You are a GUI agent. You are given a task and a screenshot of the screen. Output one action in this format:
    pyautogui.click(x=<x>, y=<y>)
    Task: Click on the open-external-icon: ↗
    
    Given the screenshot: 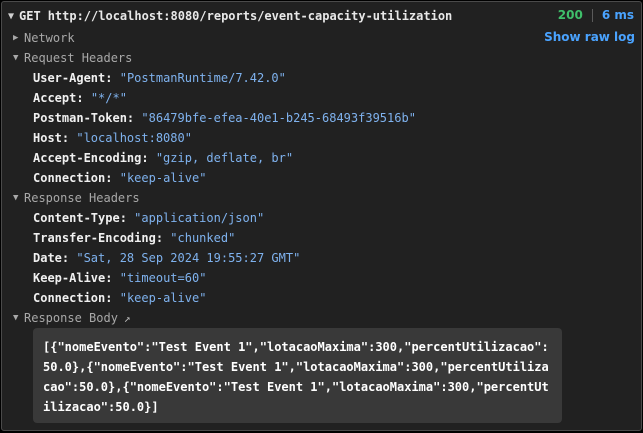 What is the action you would take?
    pyautogui.click(x=127, y=318)
    